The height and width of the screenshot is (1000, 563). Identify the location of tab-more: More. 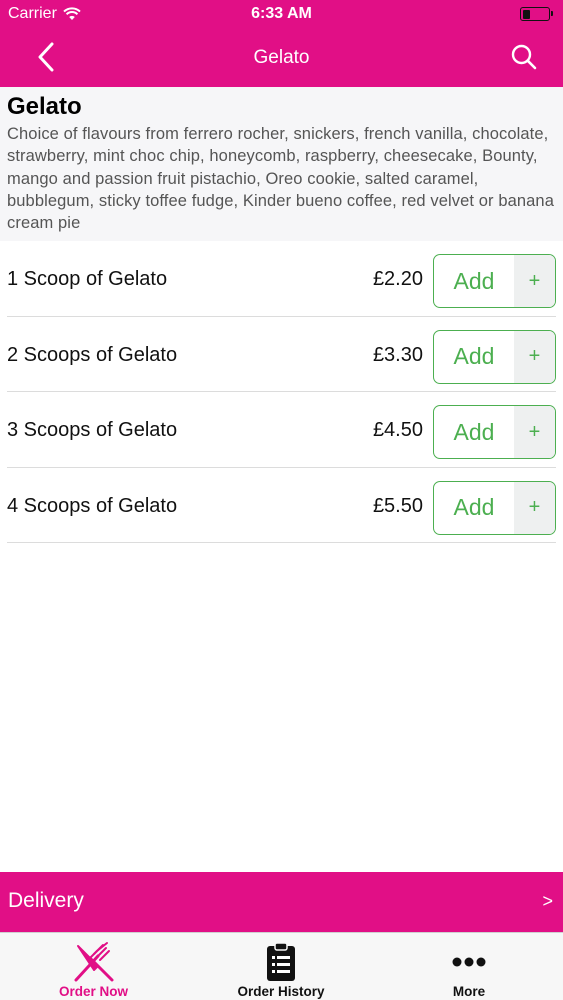
(469, 966).